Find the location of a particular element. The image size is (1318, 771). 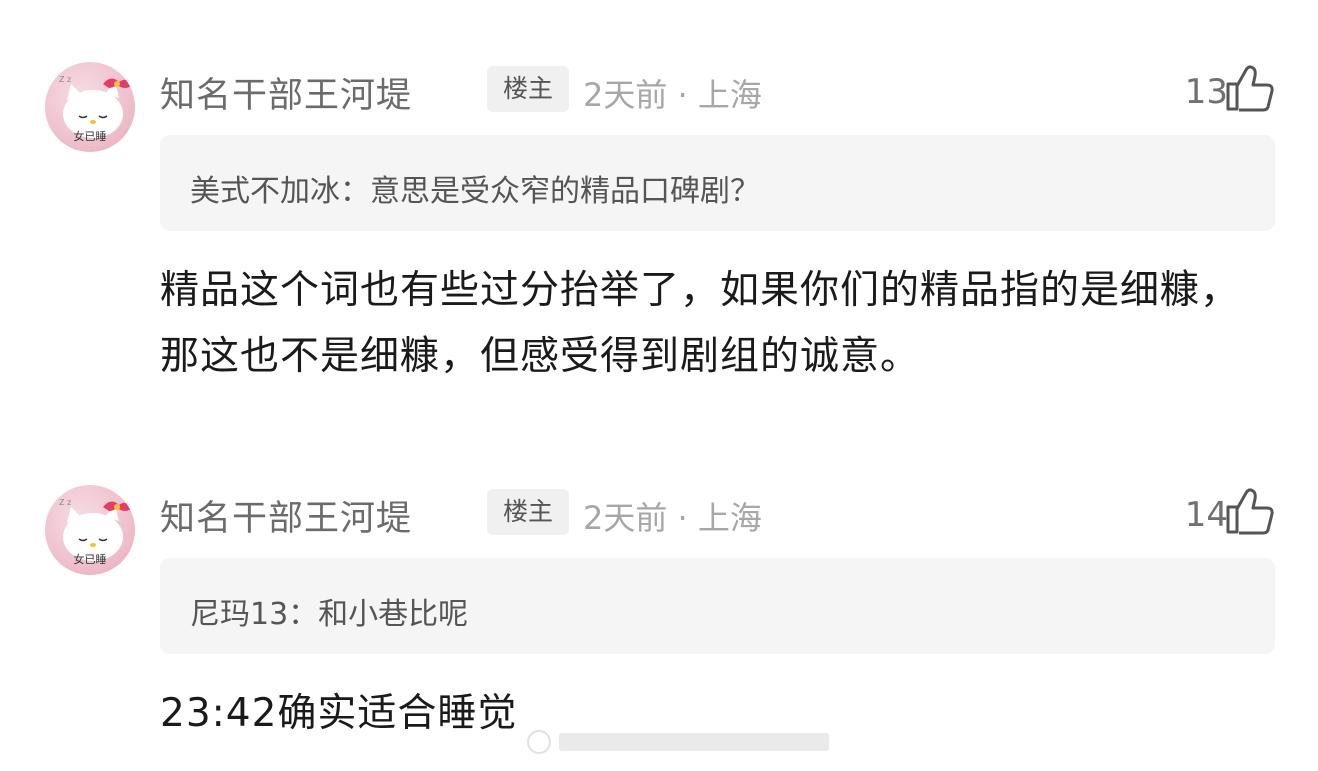

quoted-reply: 美式不加冰：意思是受众窄的精品口碑剧？ is located at coordinates (717, 183).